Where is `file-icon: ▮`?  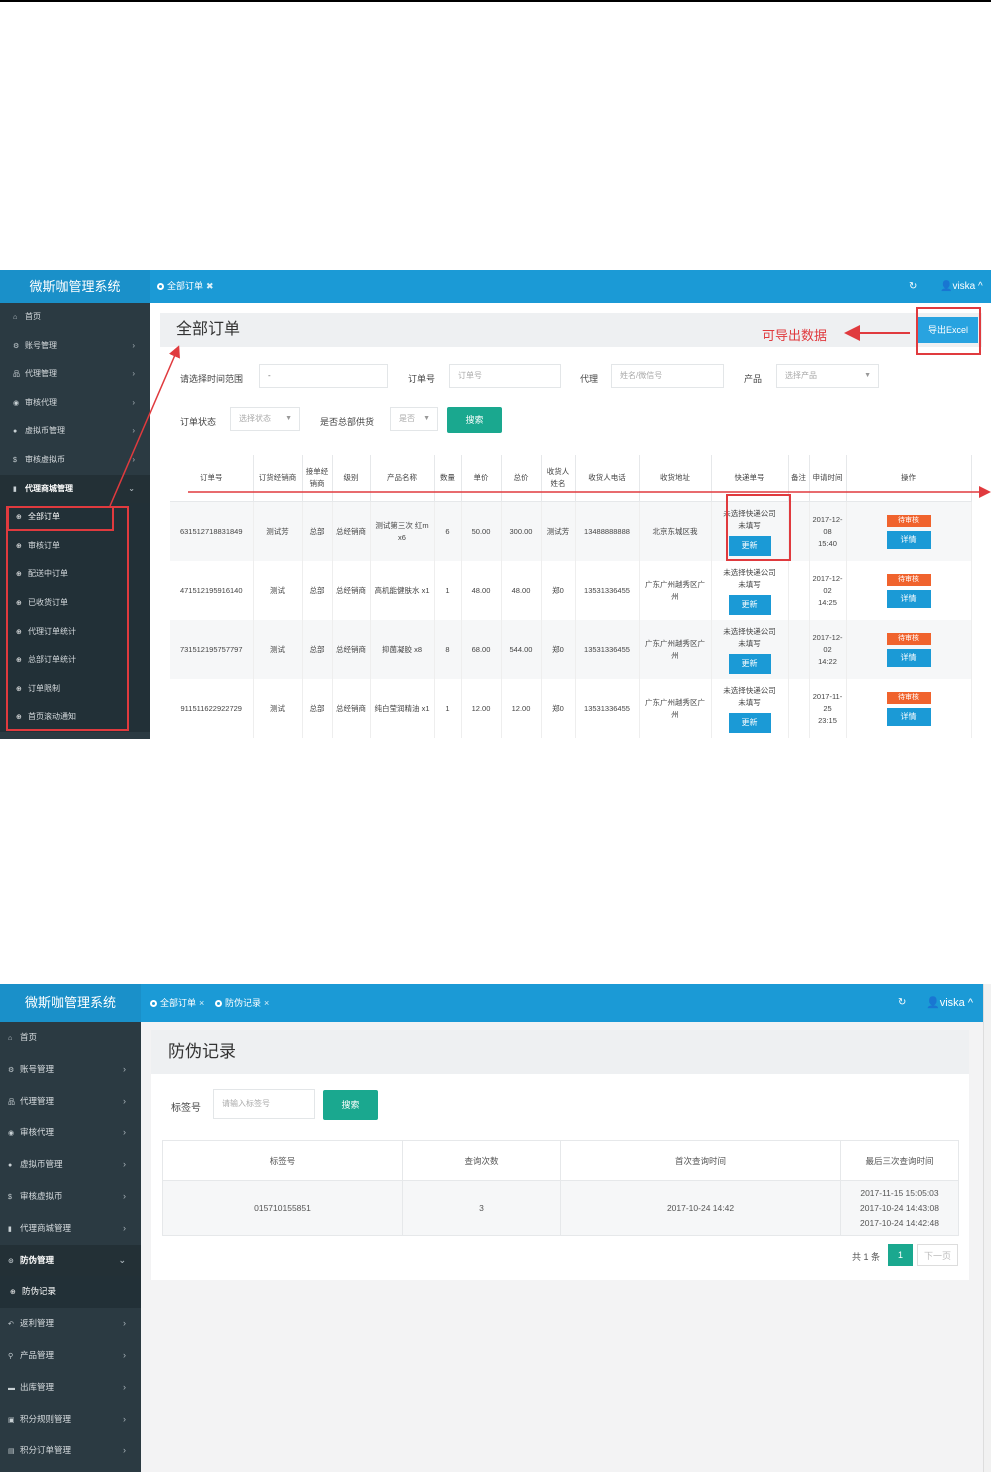
file-icon: ▮ is located at coordinates (10, 1229).